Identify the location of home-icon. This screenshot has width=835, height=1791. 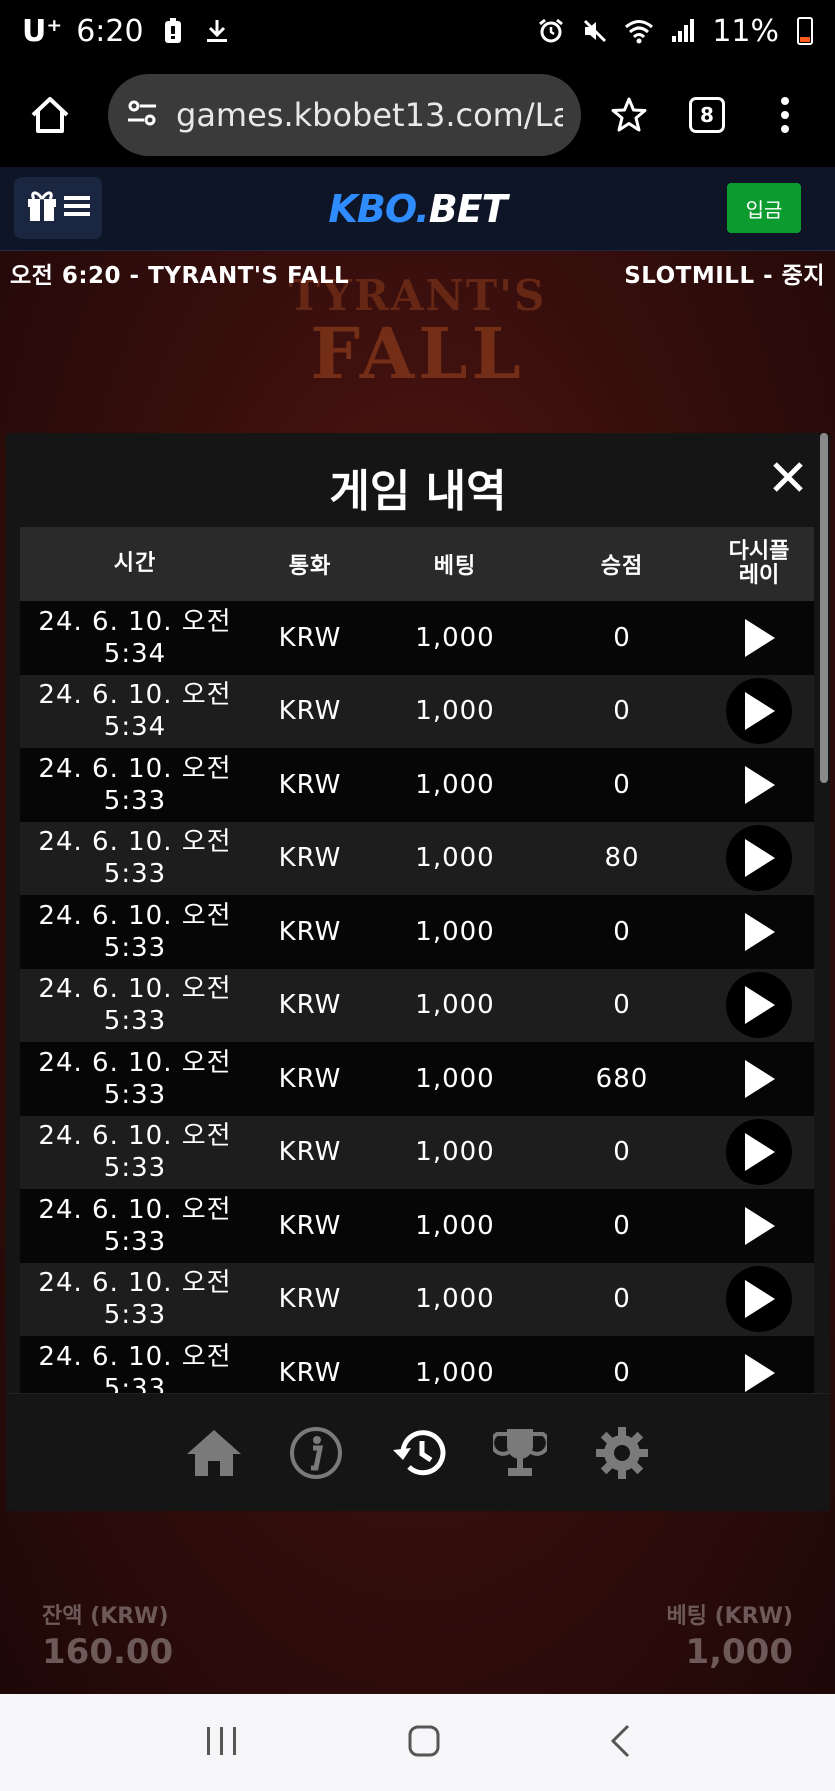
(214, 1453).